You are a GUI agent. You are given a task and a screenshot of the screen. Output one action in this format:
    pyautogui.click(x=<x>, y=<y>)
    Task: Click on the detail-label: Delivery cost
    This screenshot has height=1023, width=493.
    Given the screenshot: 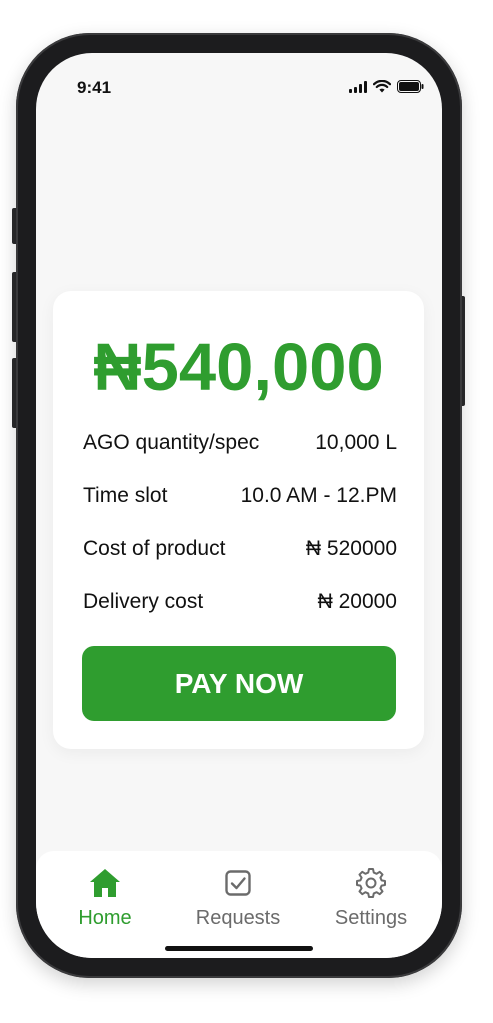 What is the action you would take?
    pyautogui.click(x=143, y=601)
    